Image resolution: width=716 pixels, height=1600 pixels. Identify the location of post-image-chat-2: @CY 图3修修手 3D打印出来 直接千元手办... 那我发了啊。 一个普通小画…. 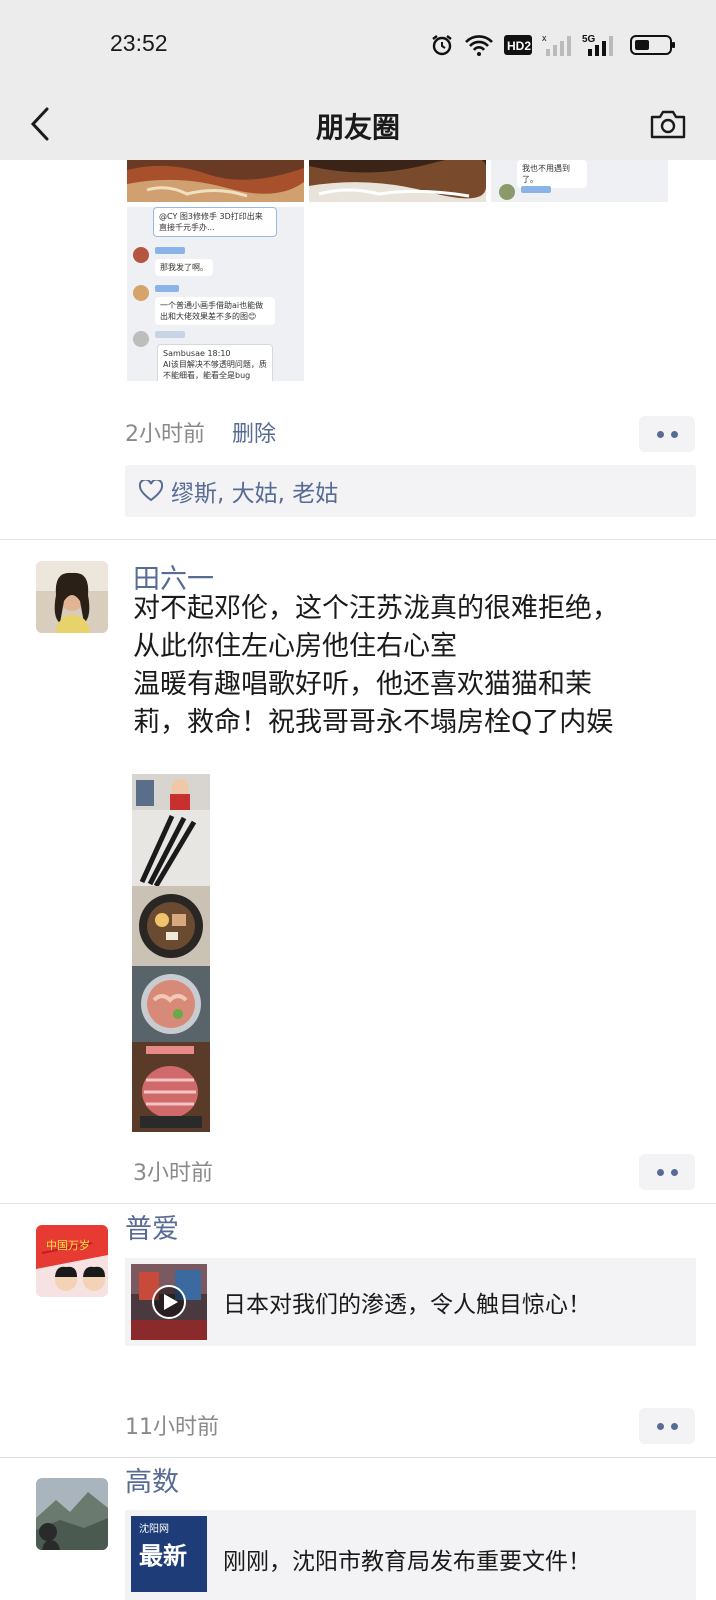
(215, 294).